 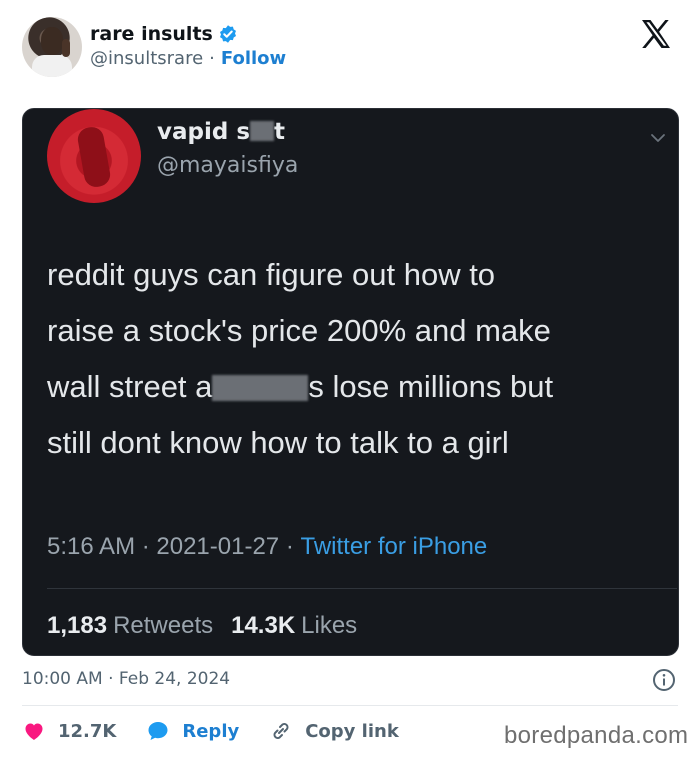 I want to click on action-bar: 12.7K Reply Copy link, so click(x=225, y=731).